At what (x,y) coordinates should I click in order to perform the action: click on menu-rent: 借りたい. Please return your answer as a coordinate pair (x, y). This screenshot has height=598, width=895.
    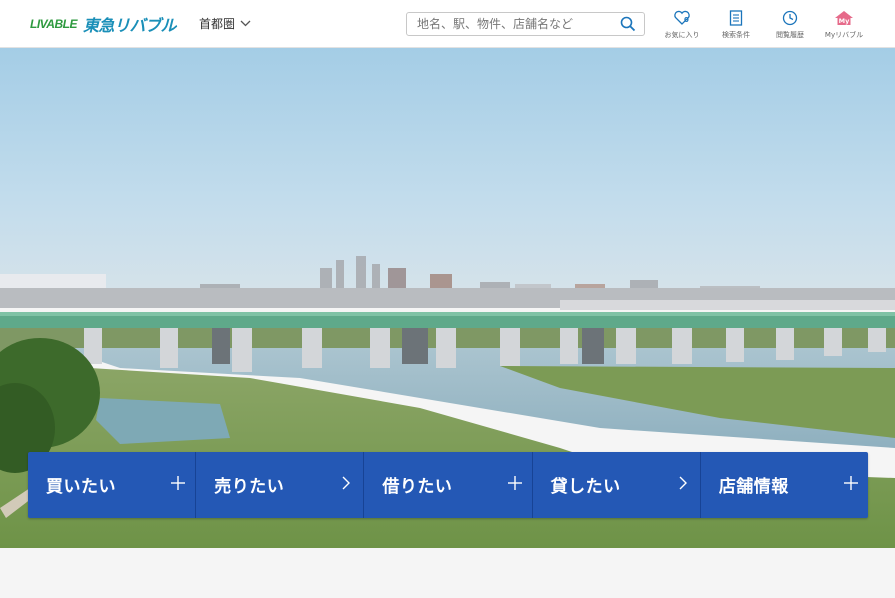
    Looking at the image, I should click on (448, 485).